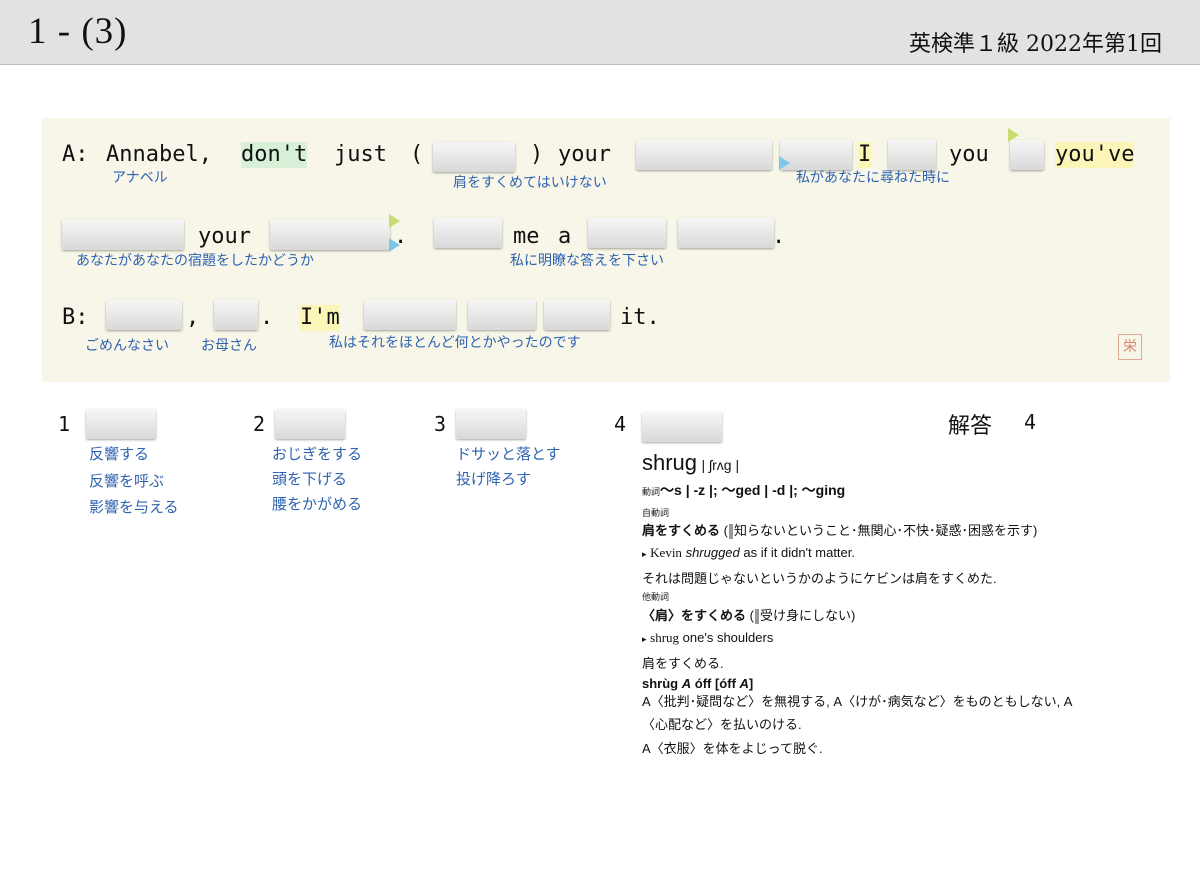  What do you see at coordinates (725, 530) in the screenshot?
I see `sense-1-paren: (` at bounding box center [725, 530].